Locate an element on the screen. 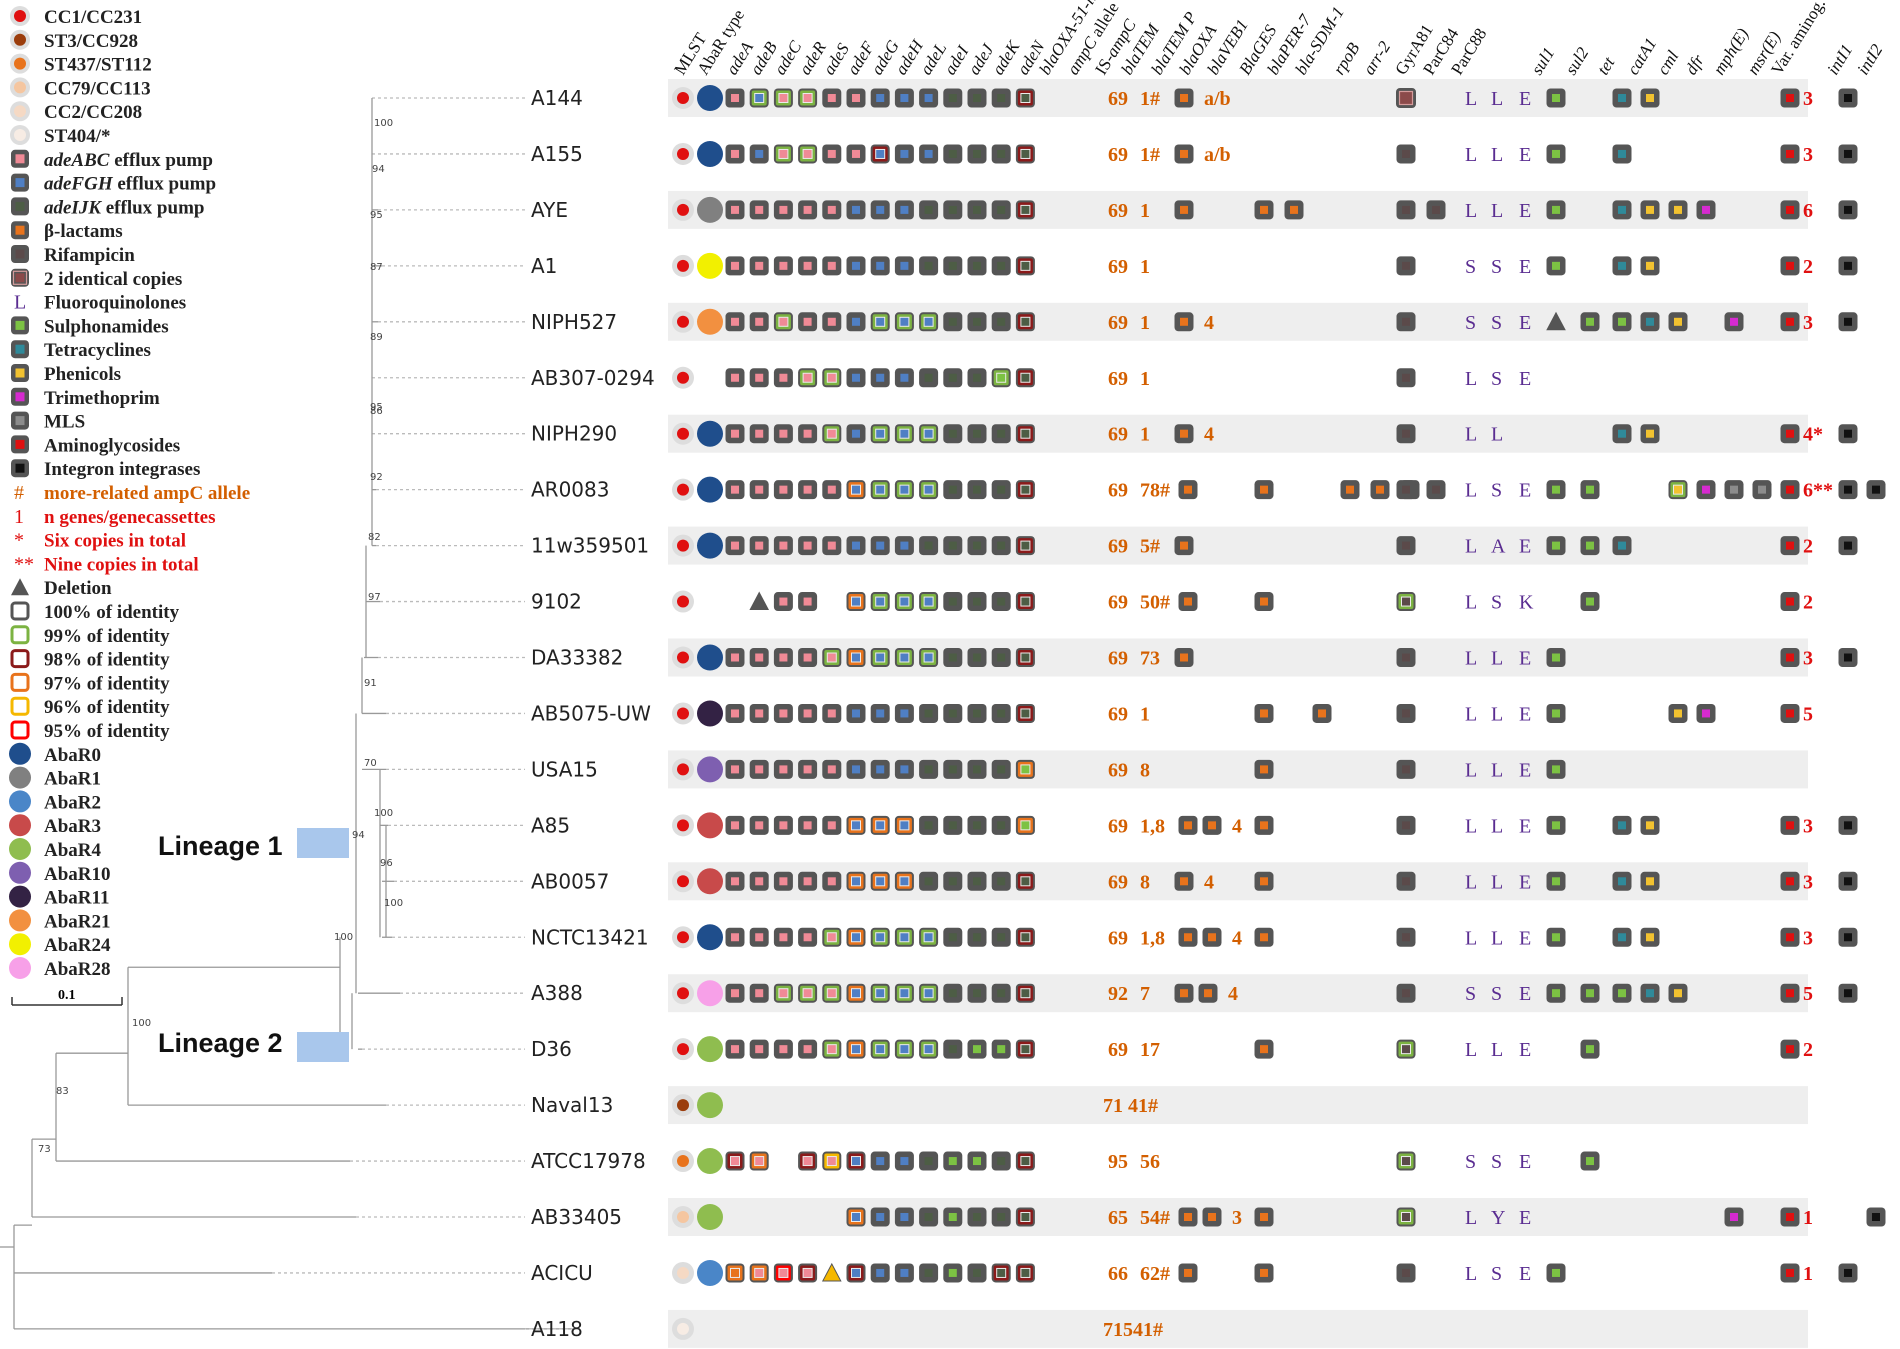 Image resolution: width=1900 pixels, height=1349 pixels. legend-label: ST3/CC928 is located at coordinates (91, 41).